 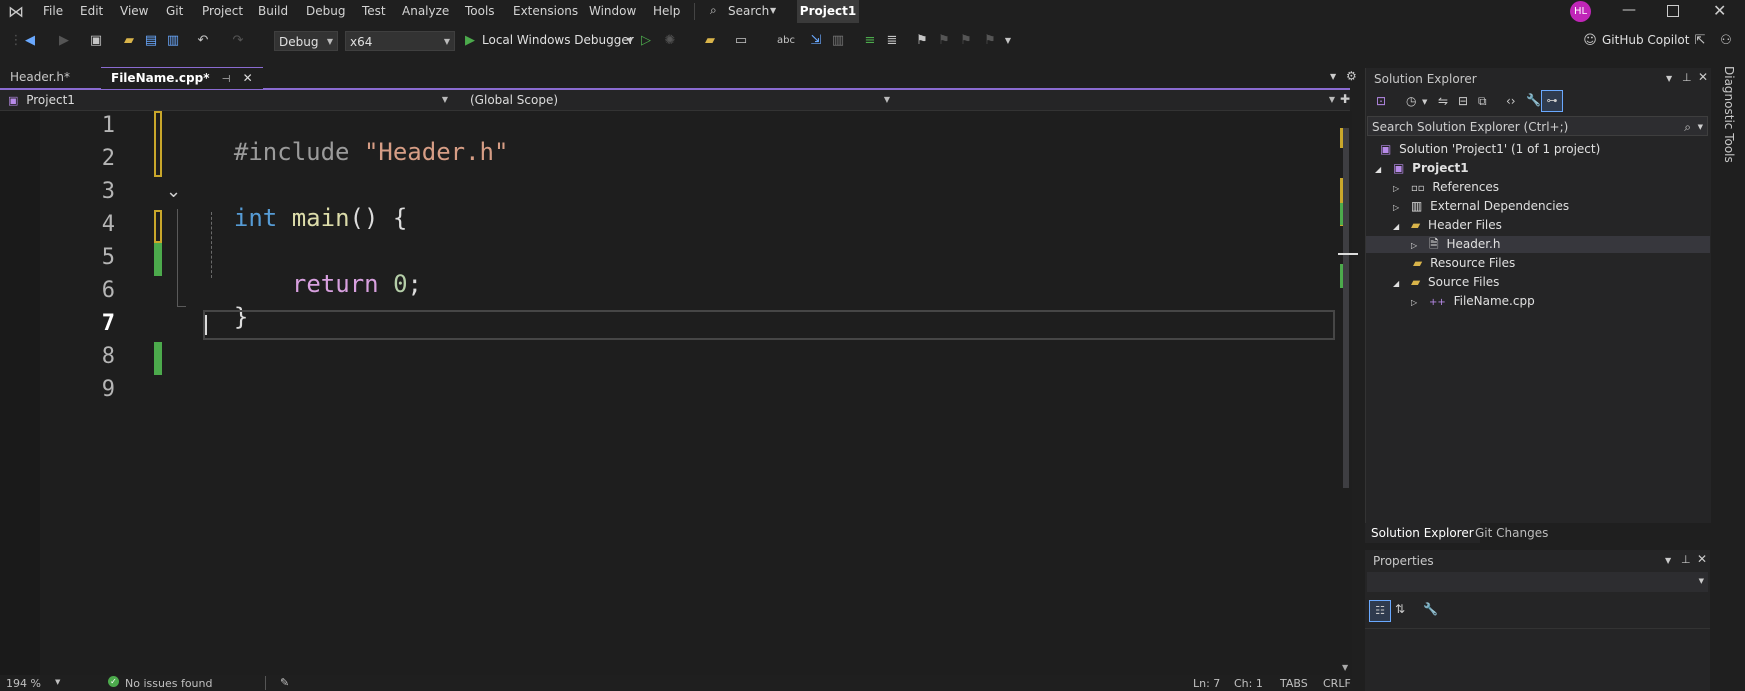 I want to click on menu-debug: Debug, so click(x=325, y=11).